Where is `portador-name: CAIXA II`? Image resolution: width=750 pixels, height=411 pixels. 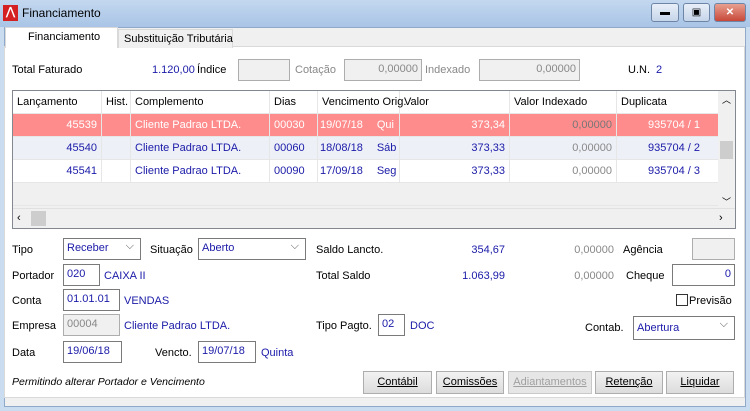 portador-name: CAIXA II is located at coordinates (125, 276).